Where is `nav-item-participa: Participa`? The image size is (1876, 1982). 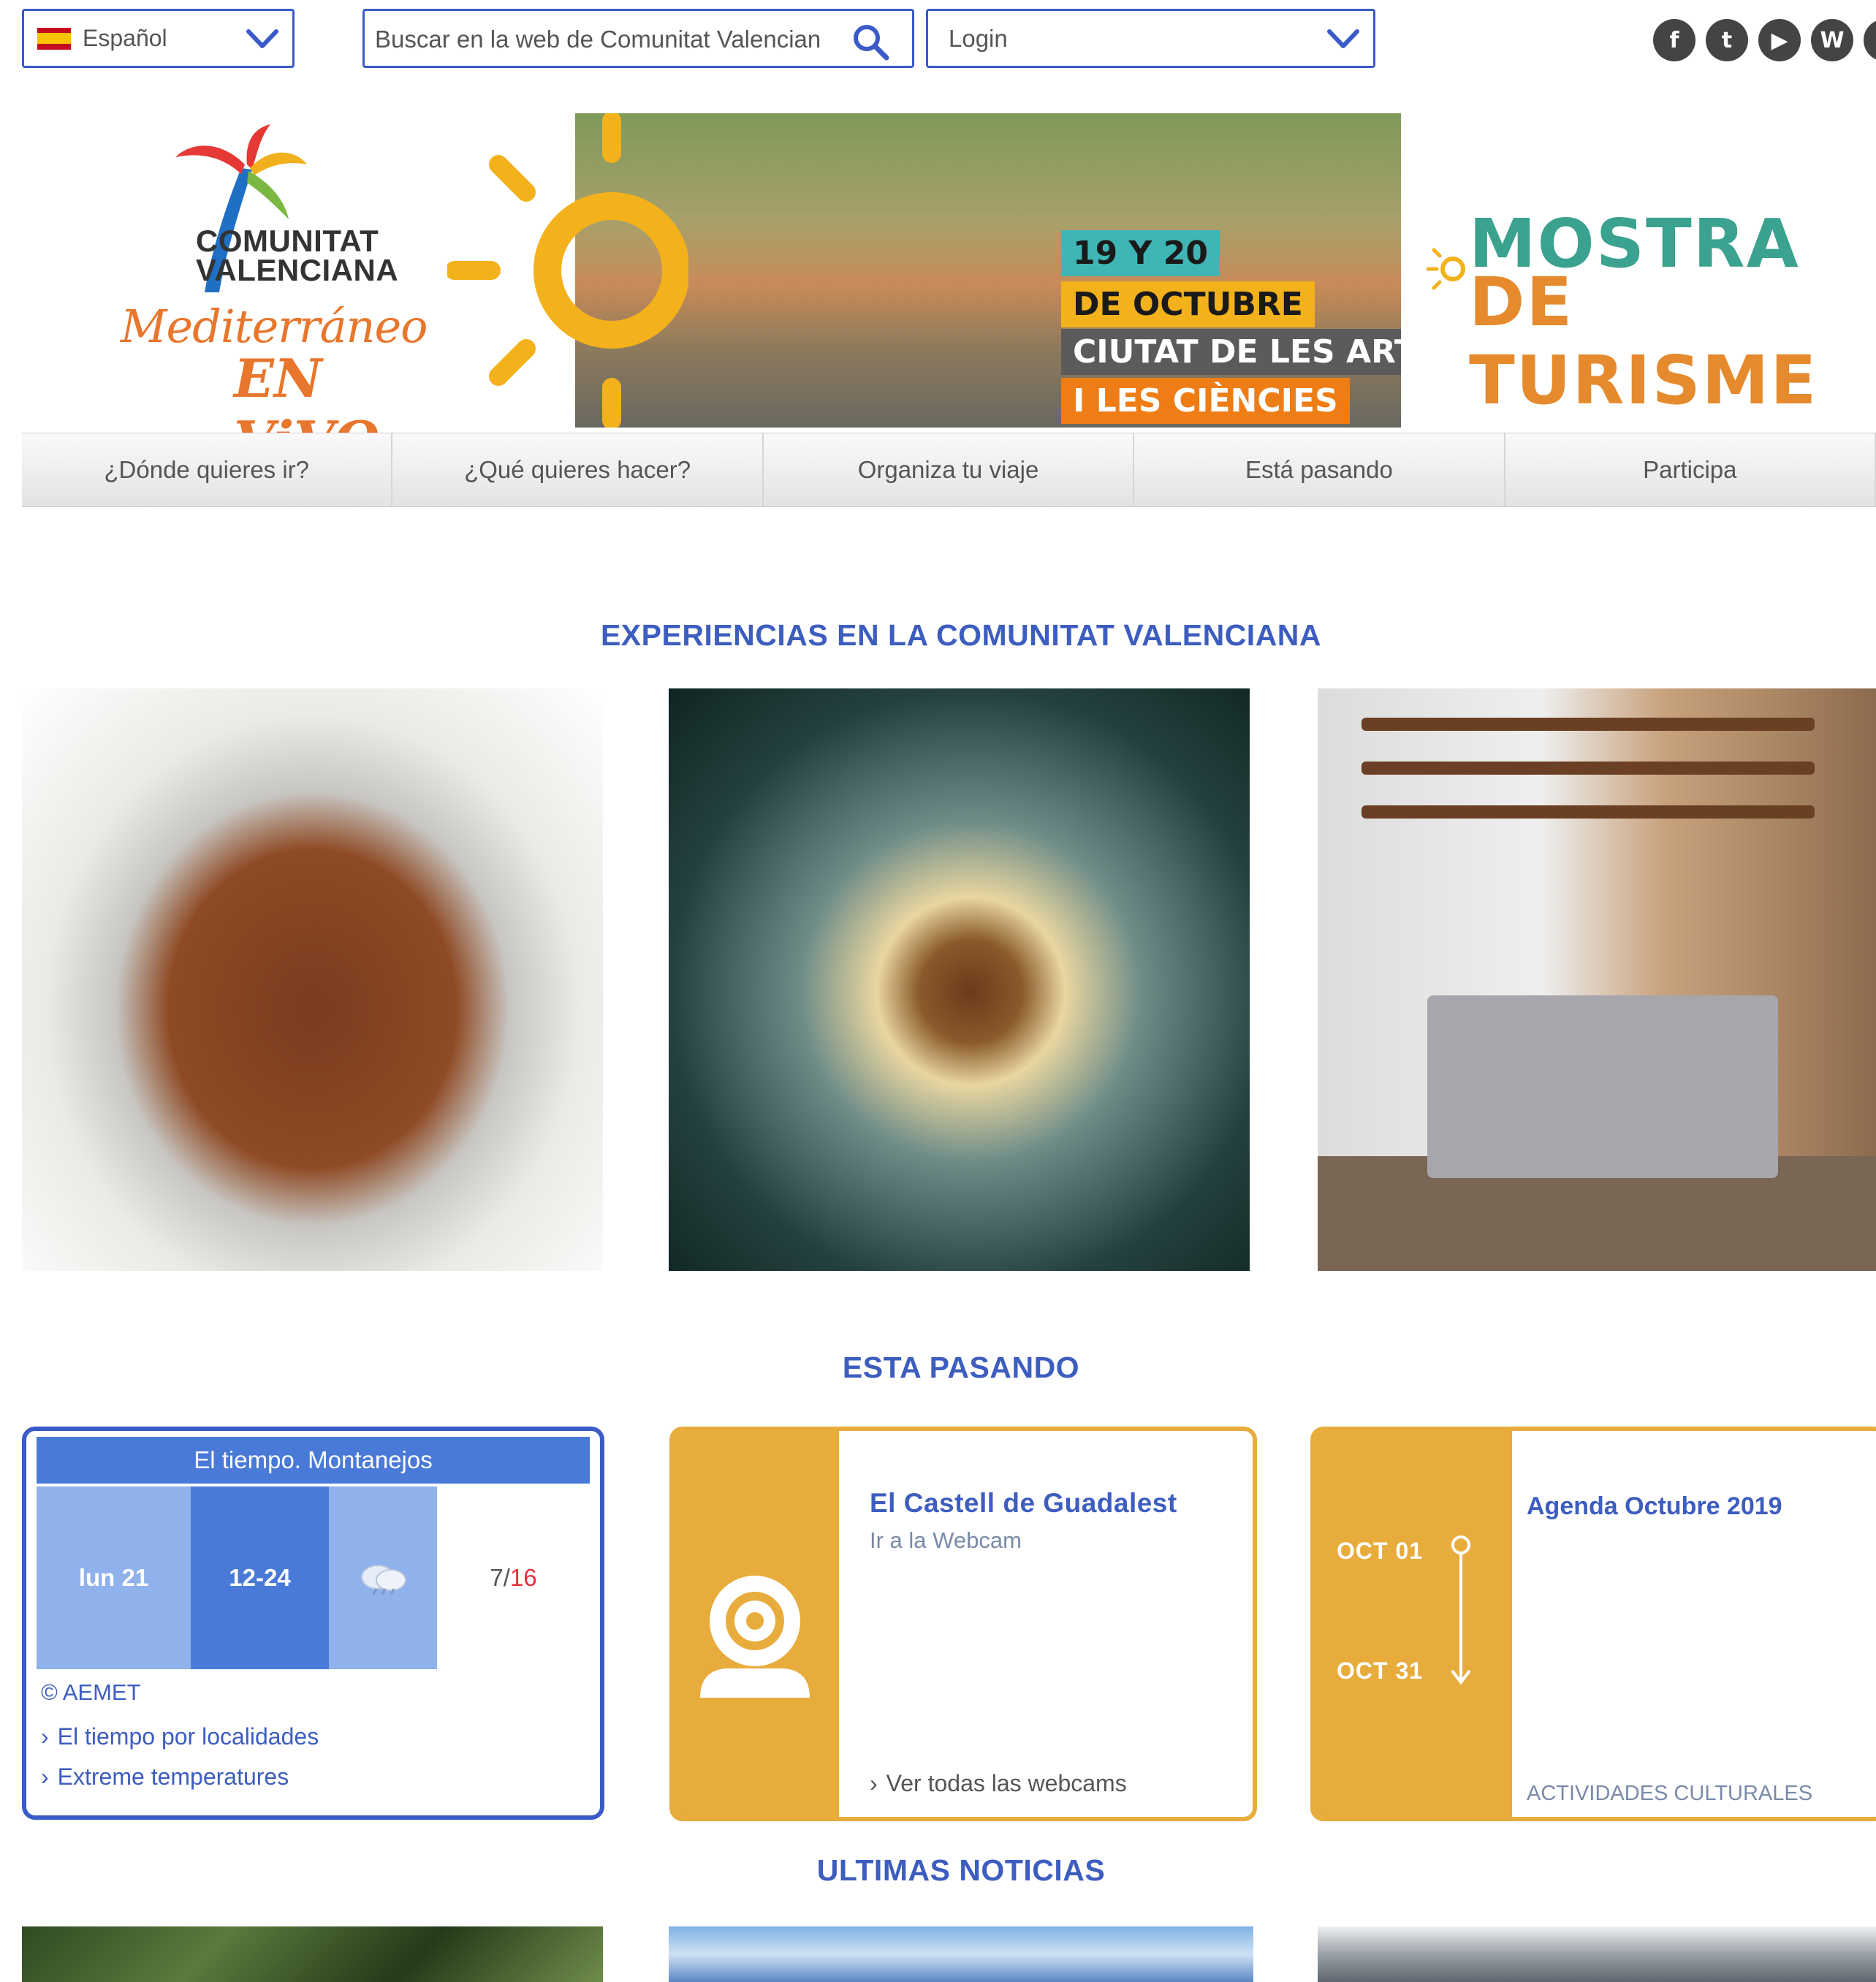 nav-item-participa: Participa is located at coordinates (1691, 469).